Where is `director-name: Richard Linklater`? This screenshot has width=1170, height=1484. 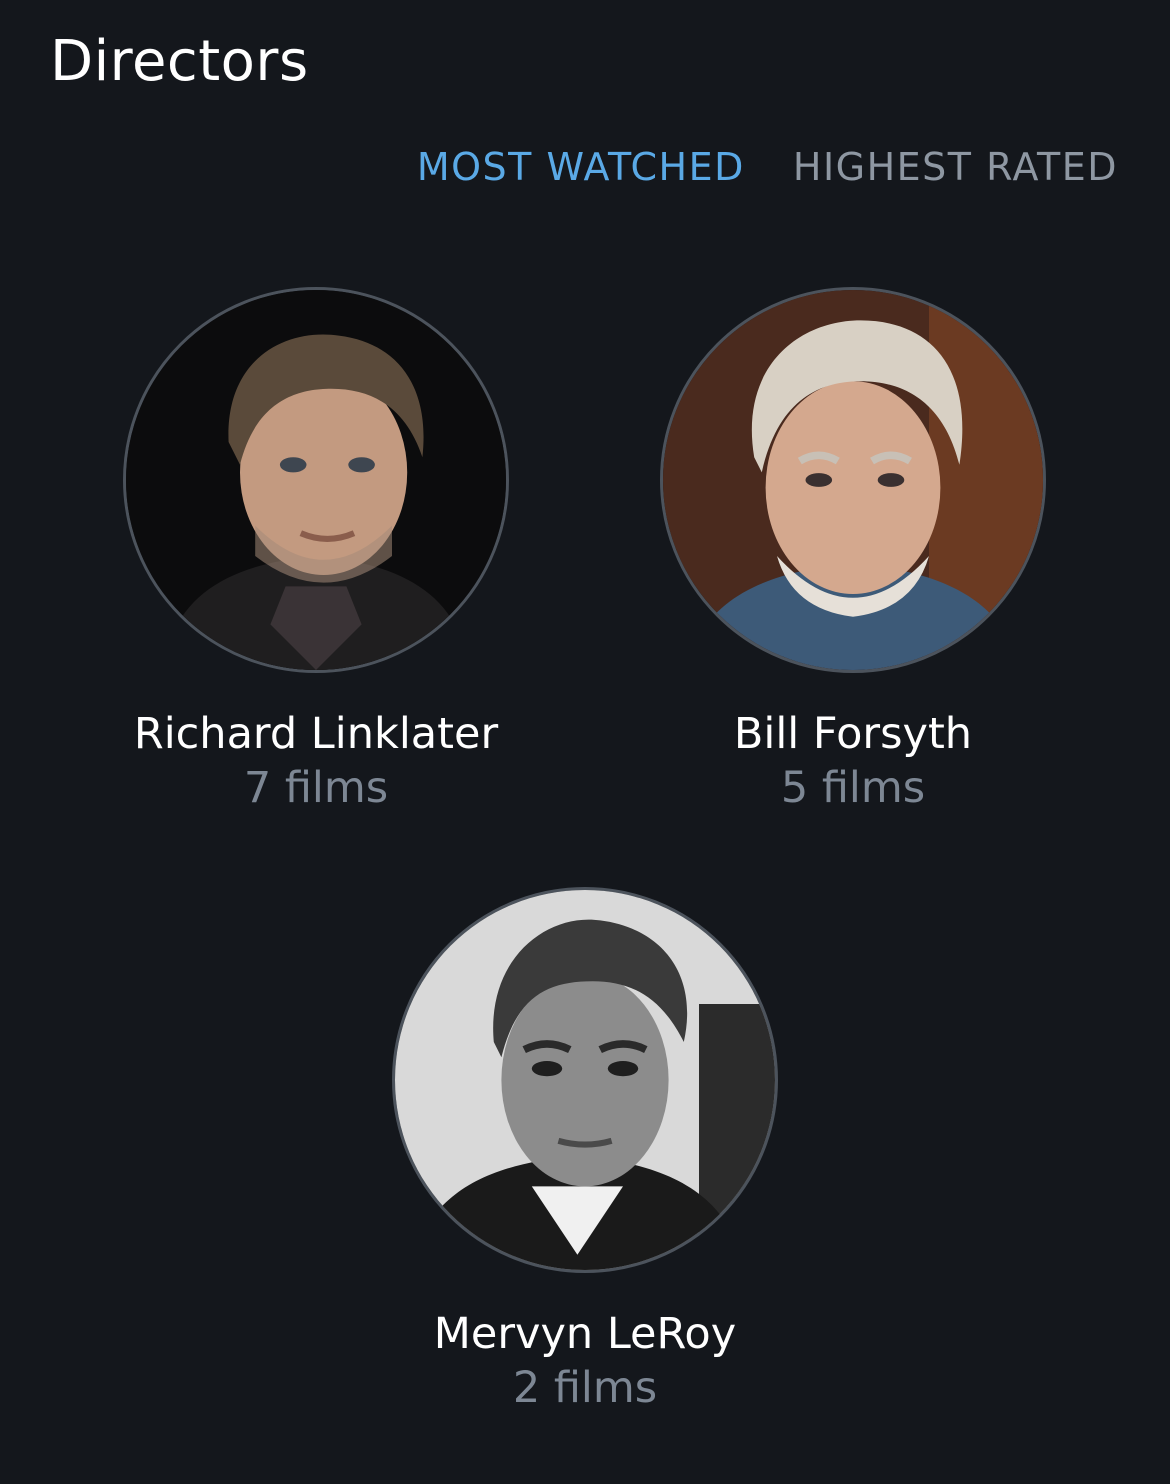
director-name: Richard Linklater is located at coordinates (316, 734).